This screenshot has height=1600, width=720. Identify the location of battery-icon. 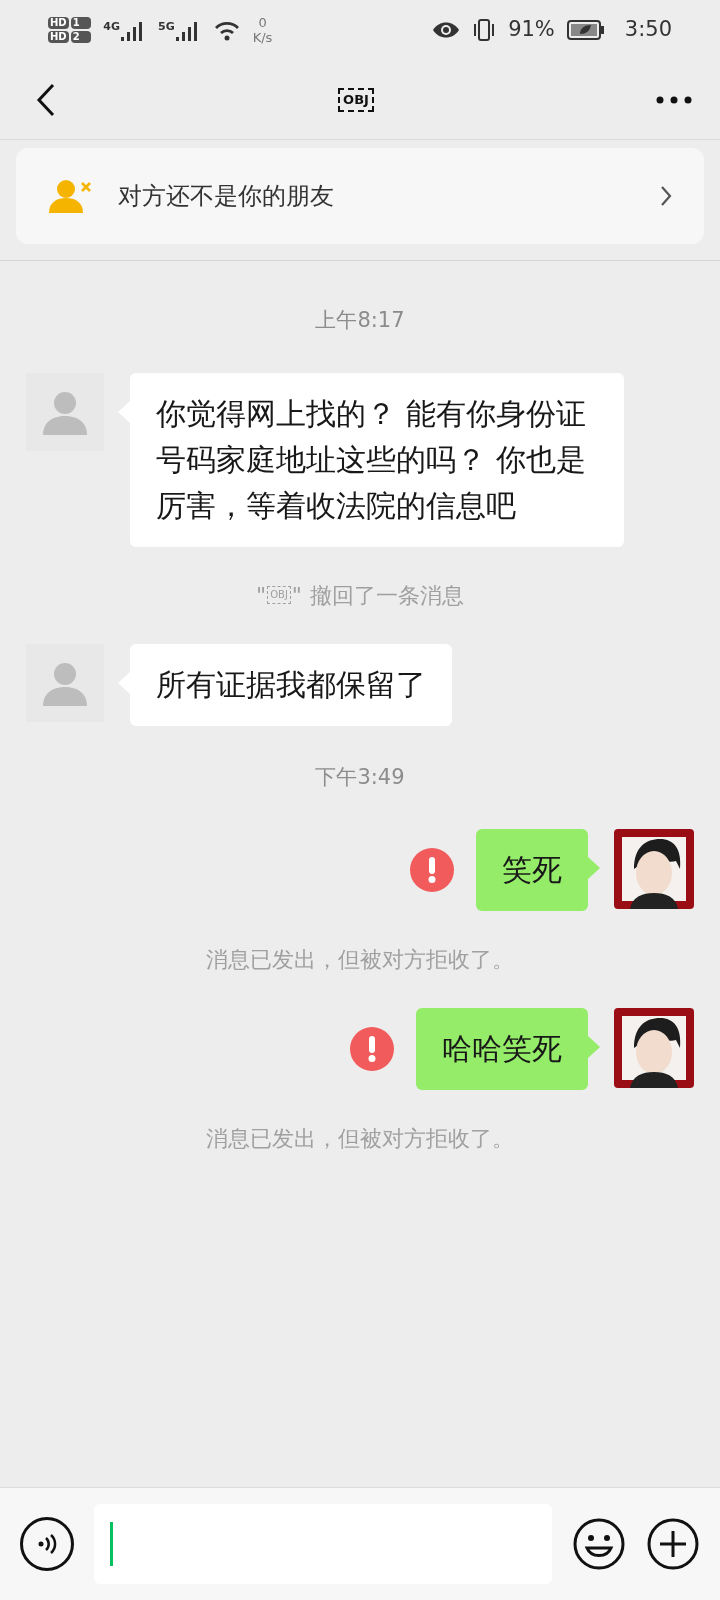
(585, 30).